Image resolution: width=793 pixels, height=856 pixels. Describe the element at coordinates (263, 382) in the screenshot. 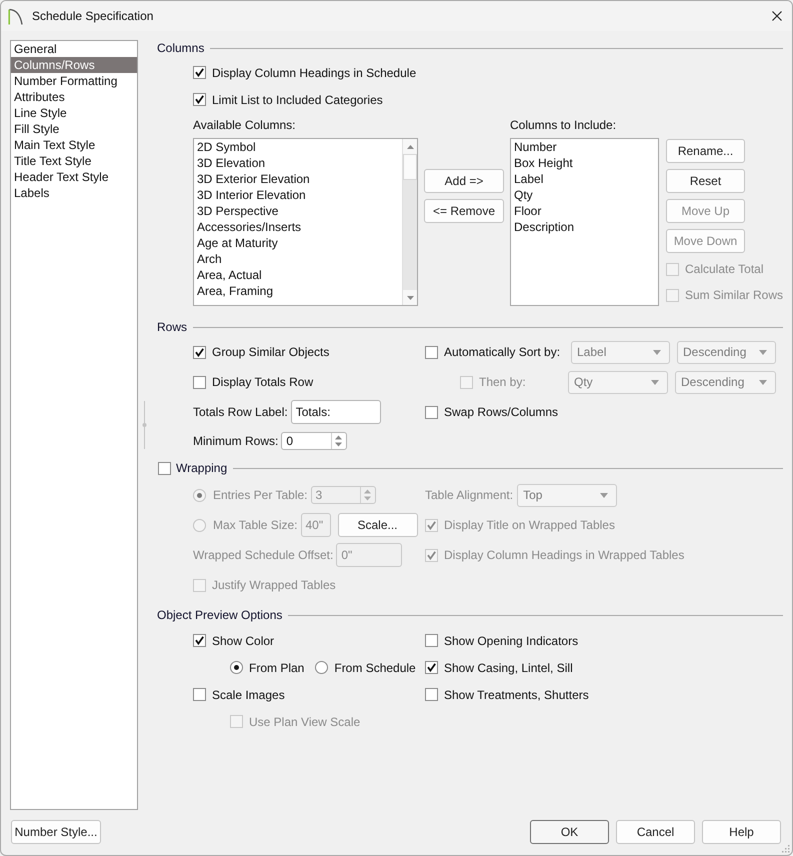

I see `checkbox-label: Display Totals Row` at that location.